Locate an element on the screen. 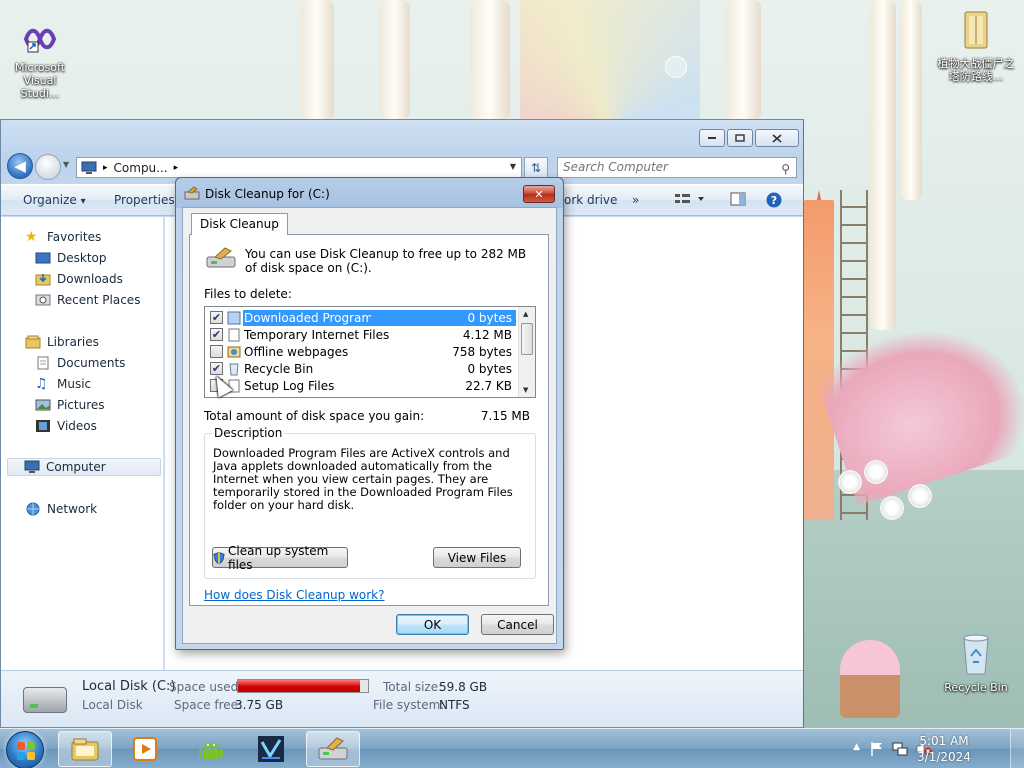 This screenshot has height=768, width=1024. file-name: Setup Log Files is located at coordinates (289, 385).